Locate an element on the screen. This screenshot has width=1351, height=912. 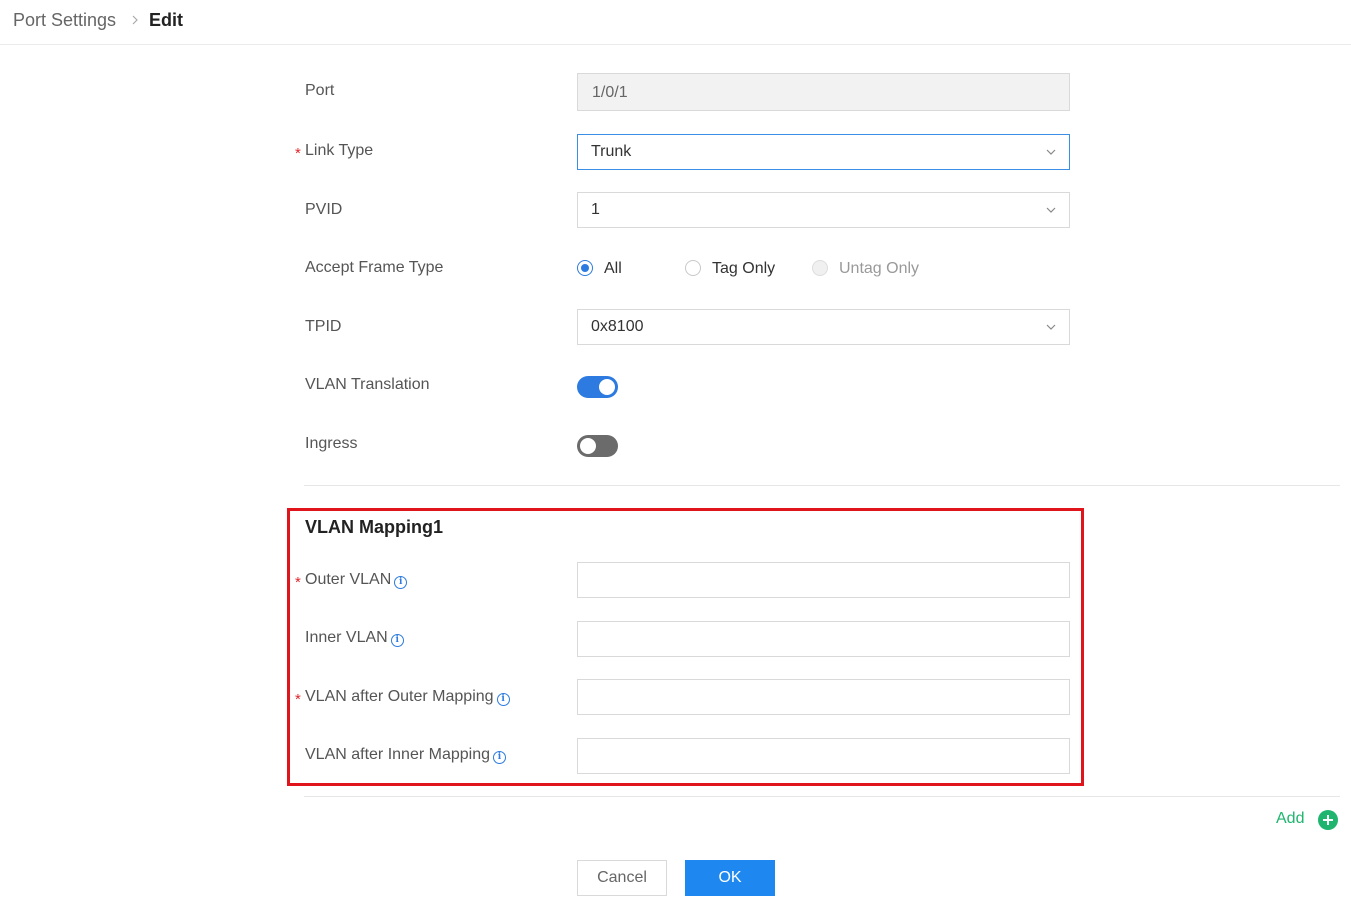
tpid-label: TPID is located at coordinates (323, 326).